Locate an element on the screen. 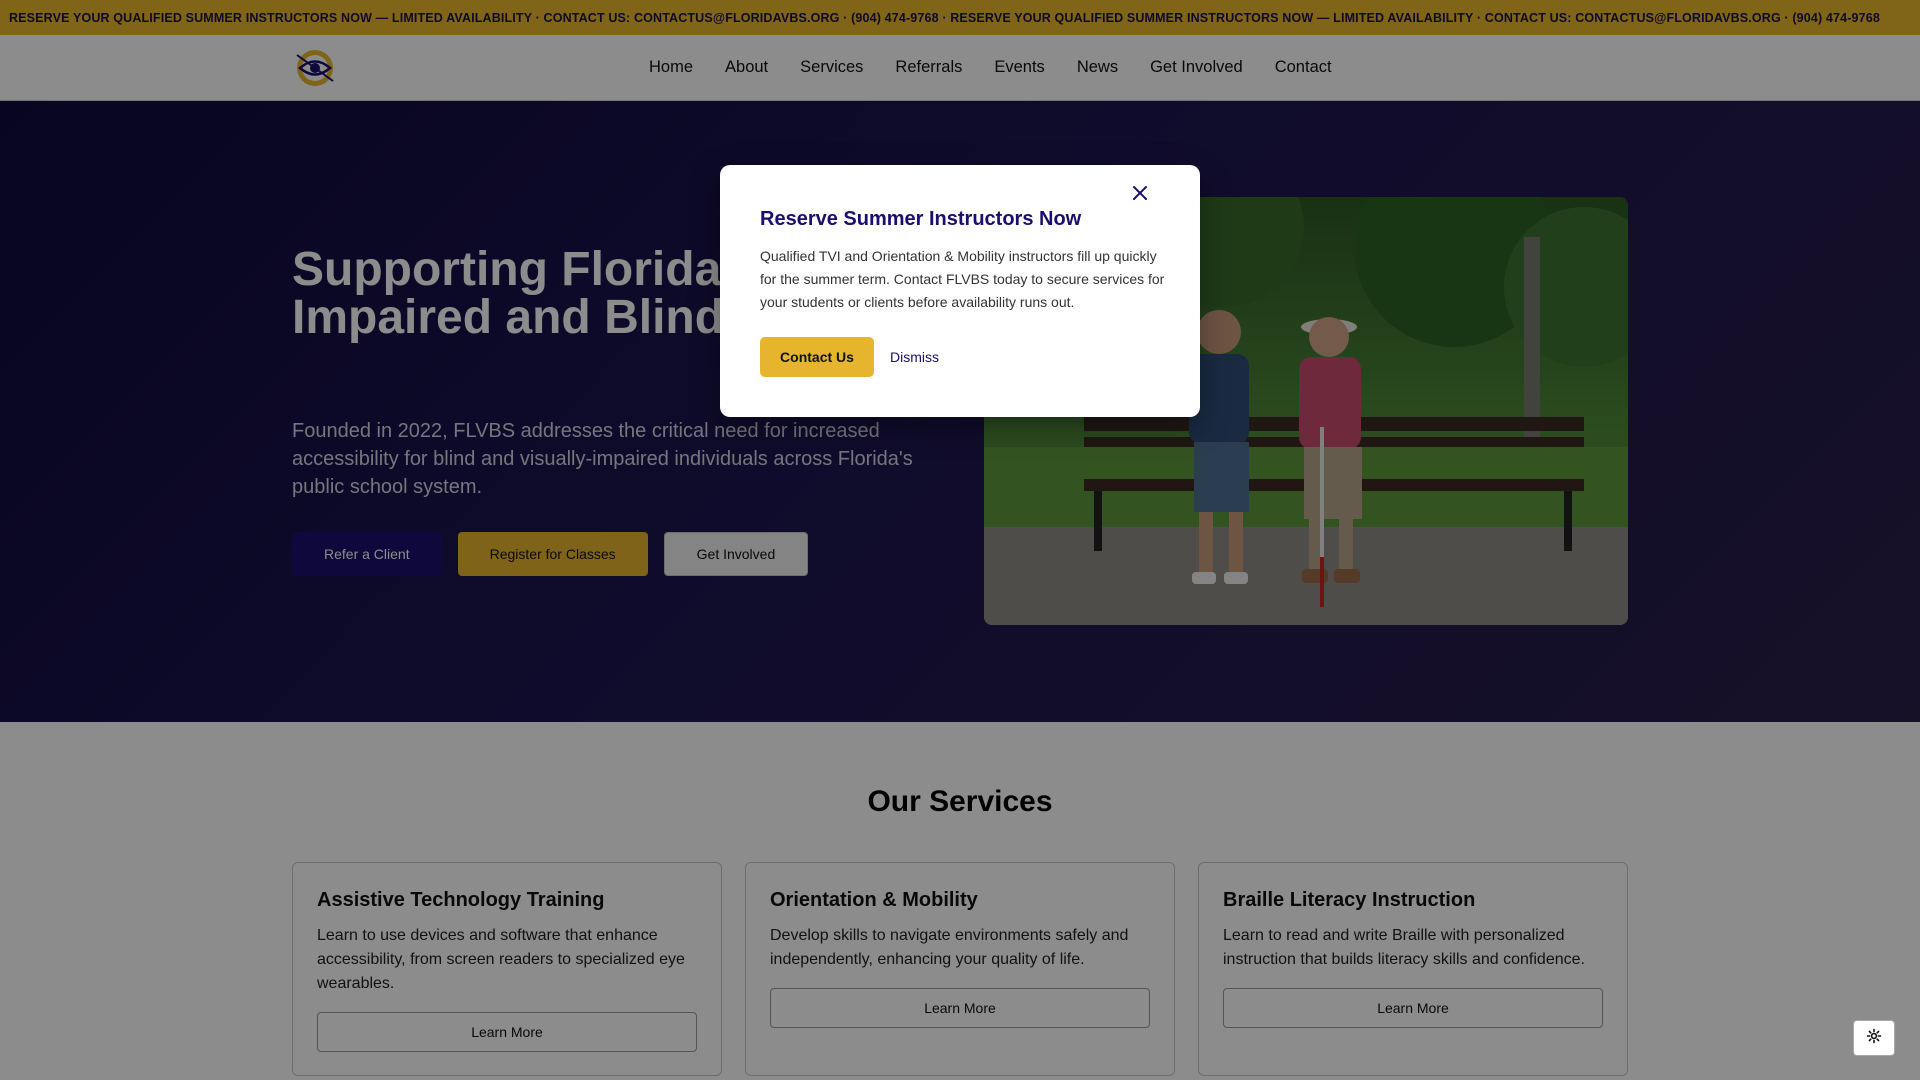  accessibility-settings-button is located at coordinates (1874, 1038).